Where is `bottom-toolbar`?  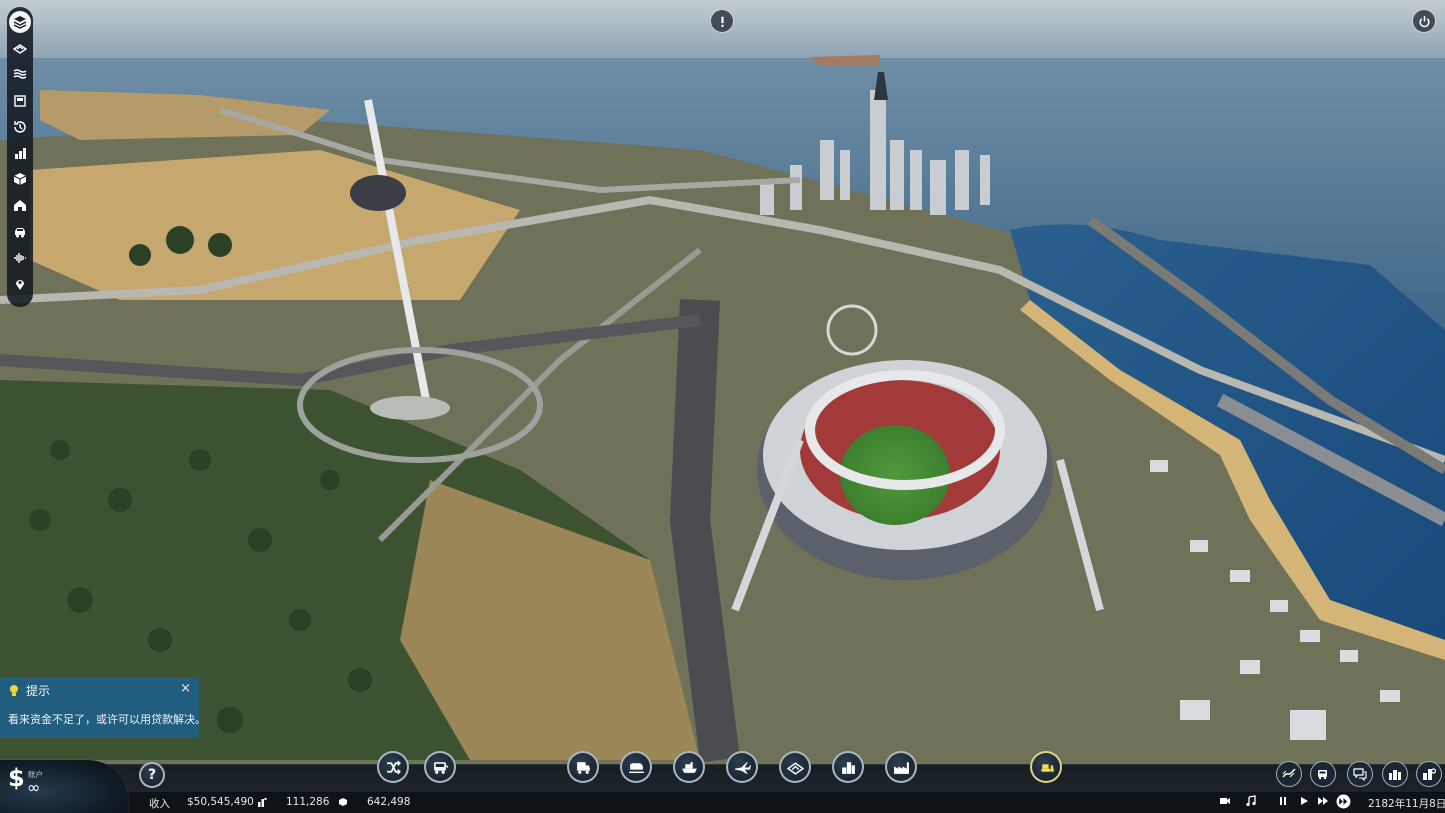 bottom-toolbar is located at coordinates (722, 778).